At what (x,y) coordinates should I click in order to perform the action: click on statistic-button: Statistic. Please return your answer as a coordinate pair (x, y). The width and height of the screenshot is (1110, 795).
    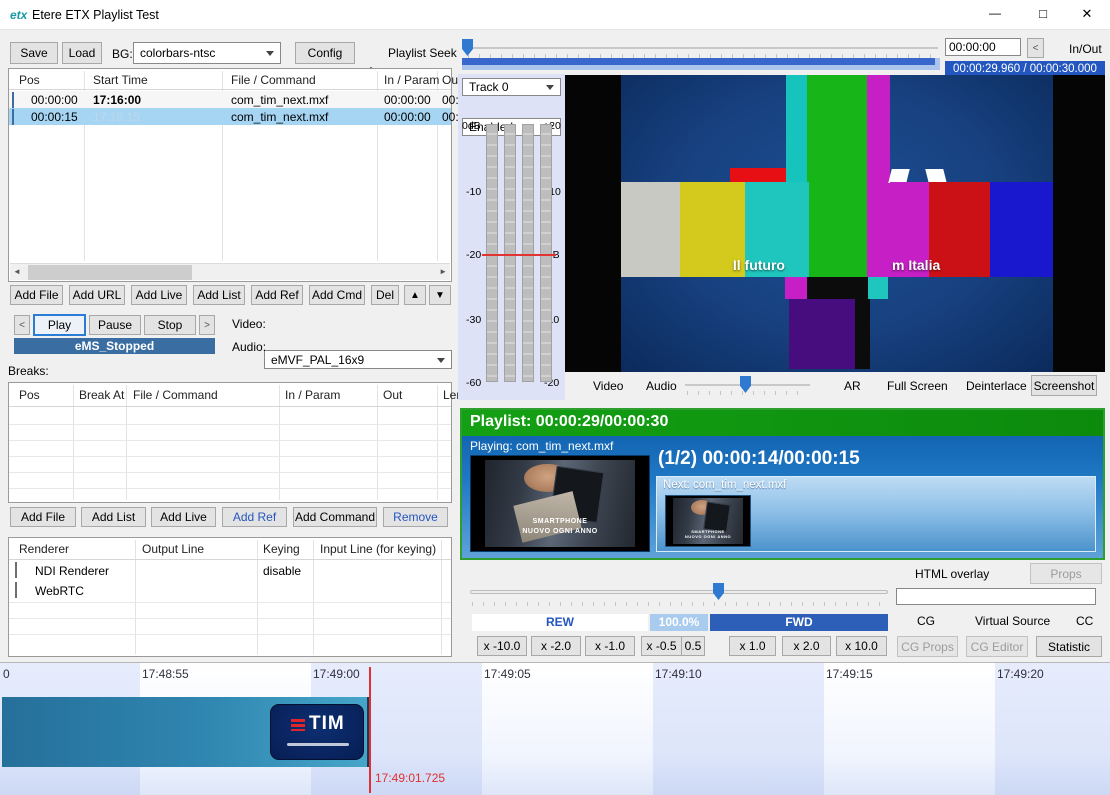
    Looking at the image, I should click on (1069, 646).